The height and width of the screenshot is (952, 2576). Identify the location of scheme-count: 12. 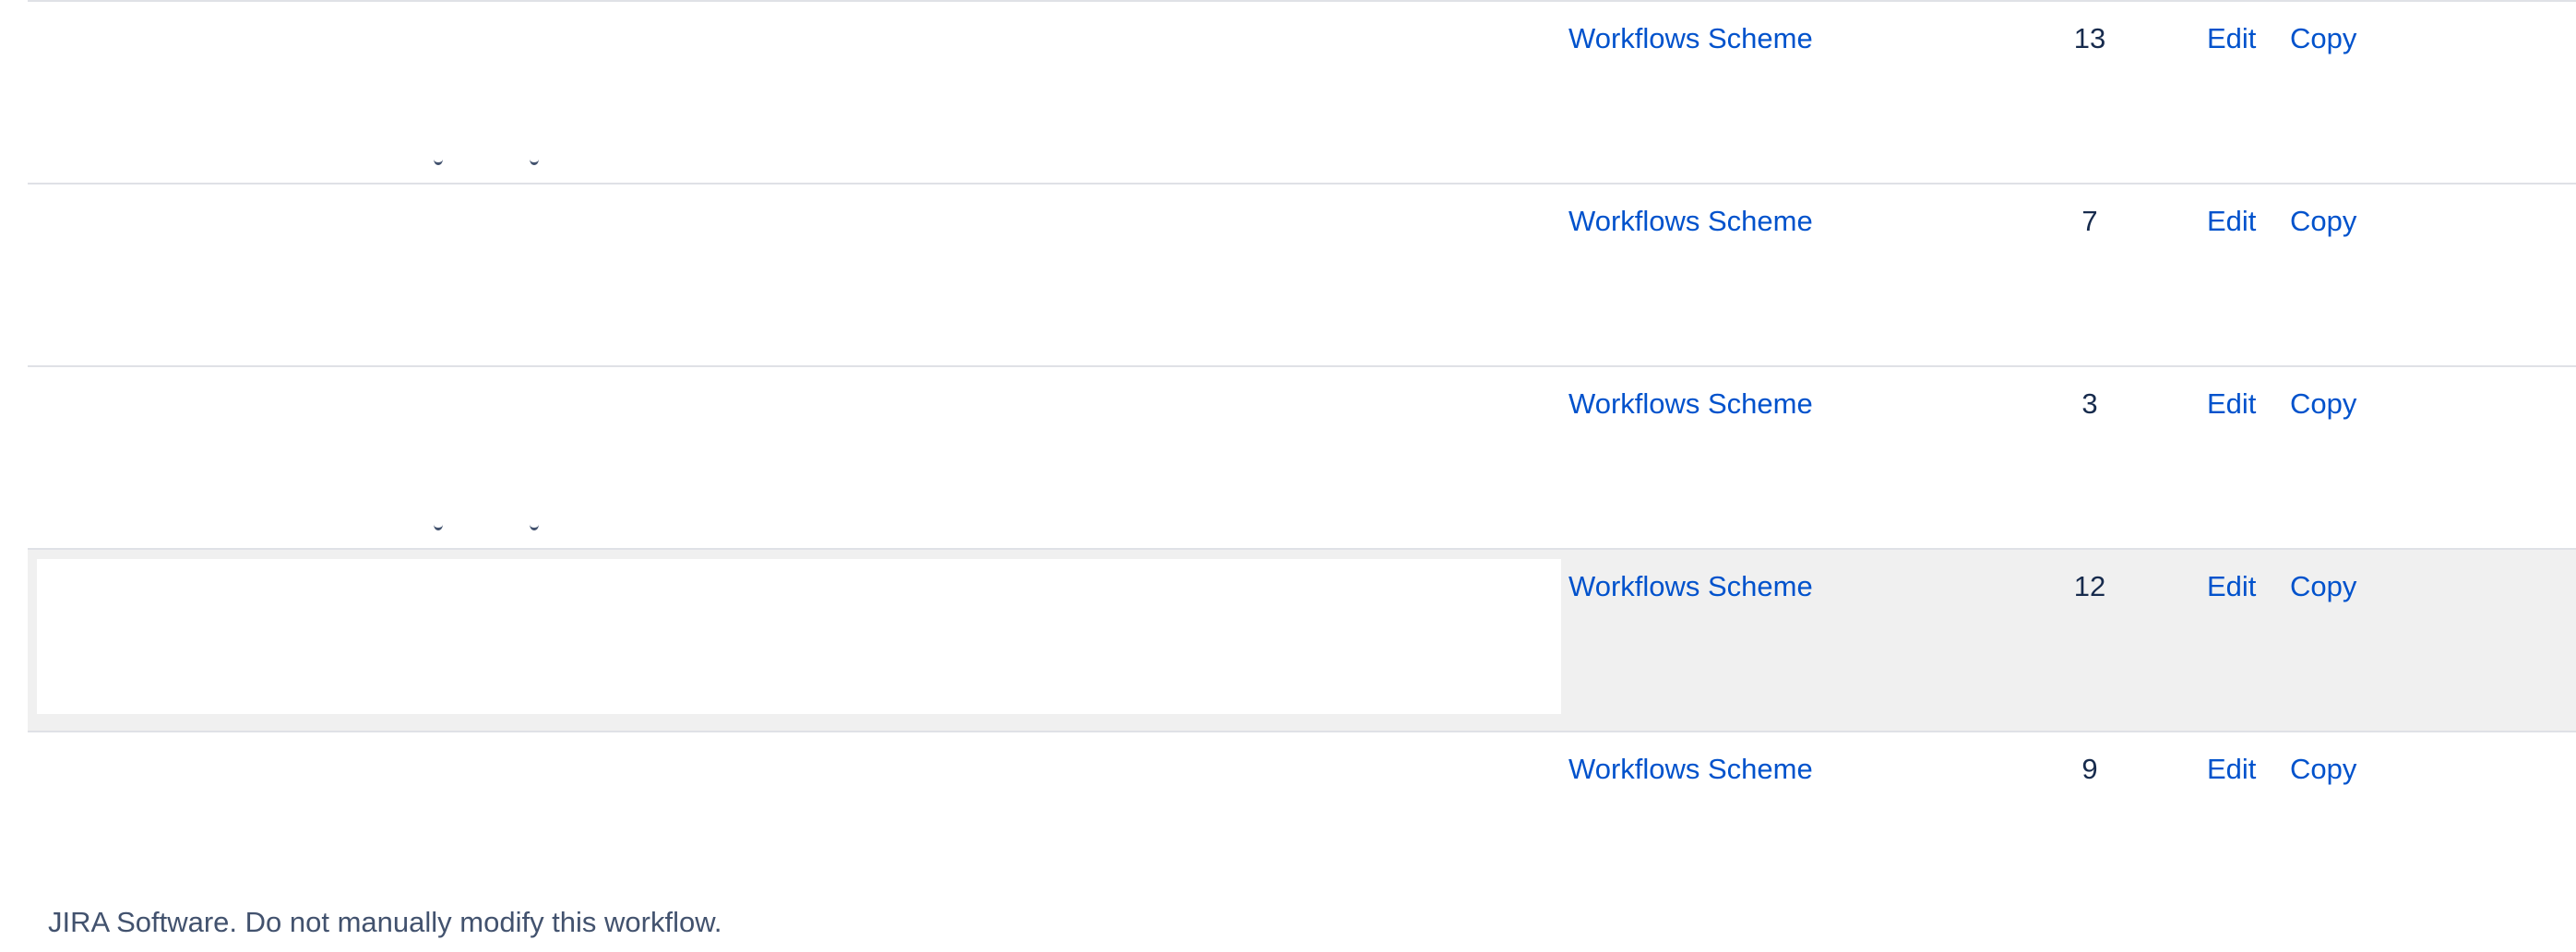
(2089, 586).